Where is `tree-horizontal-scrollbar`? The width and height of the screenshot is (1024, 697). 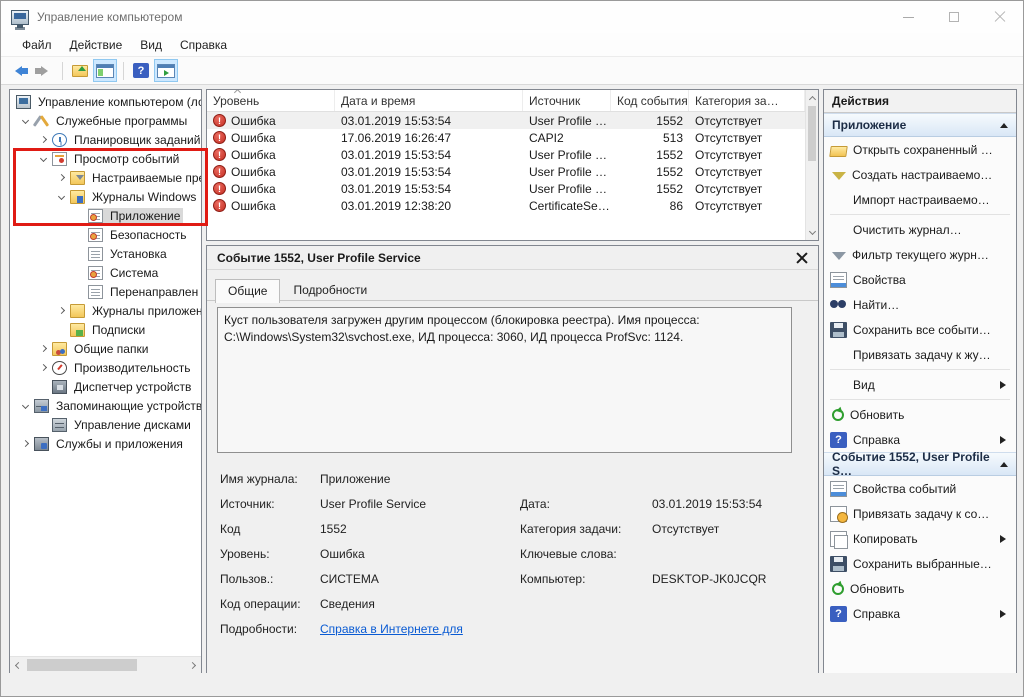 tree-horizontal-scrollbar is located at coordinates (105, 664).